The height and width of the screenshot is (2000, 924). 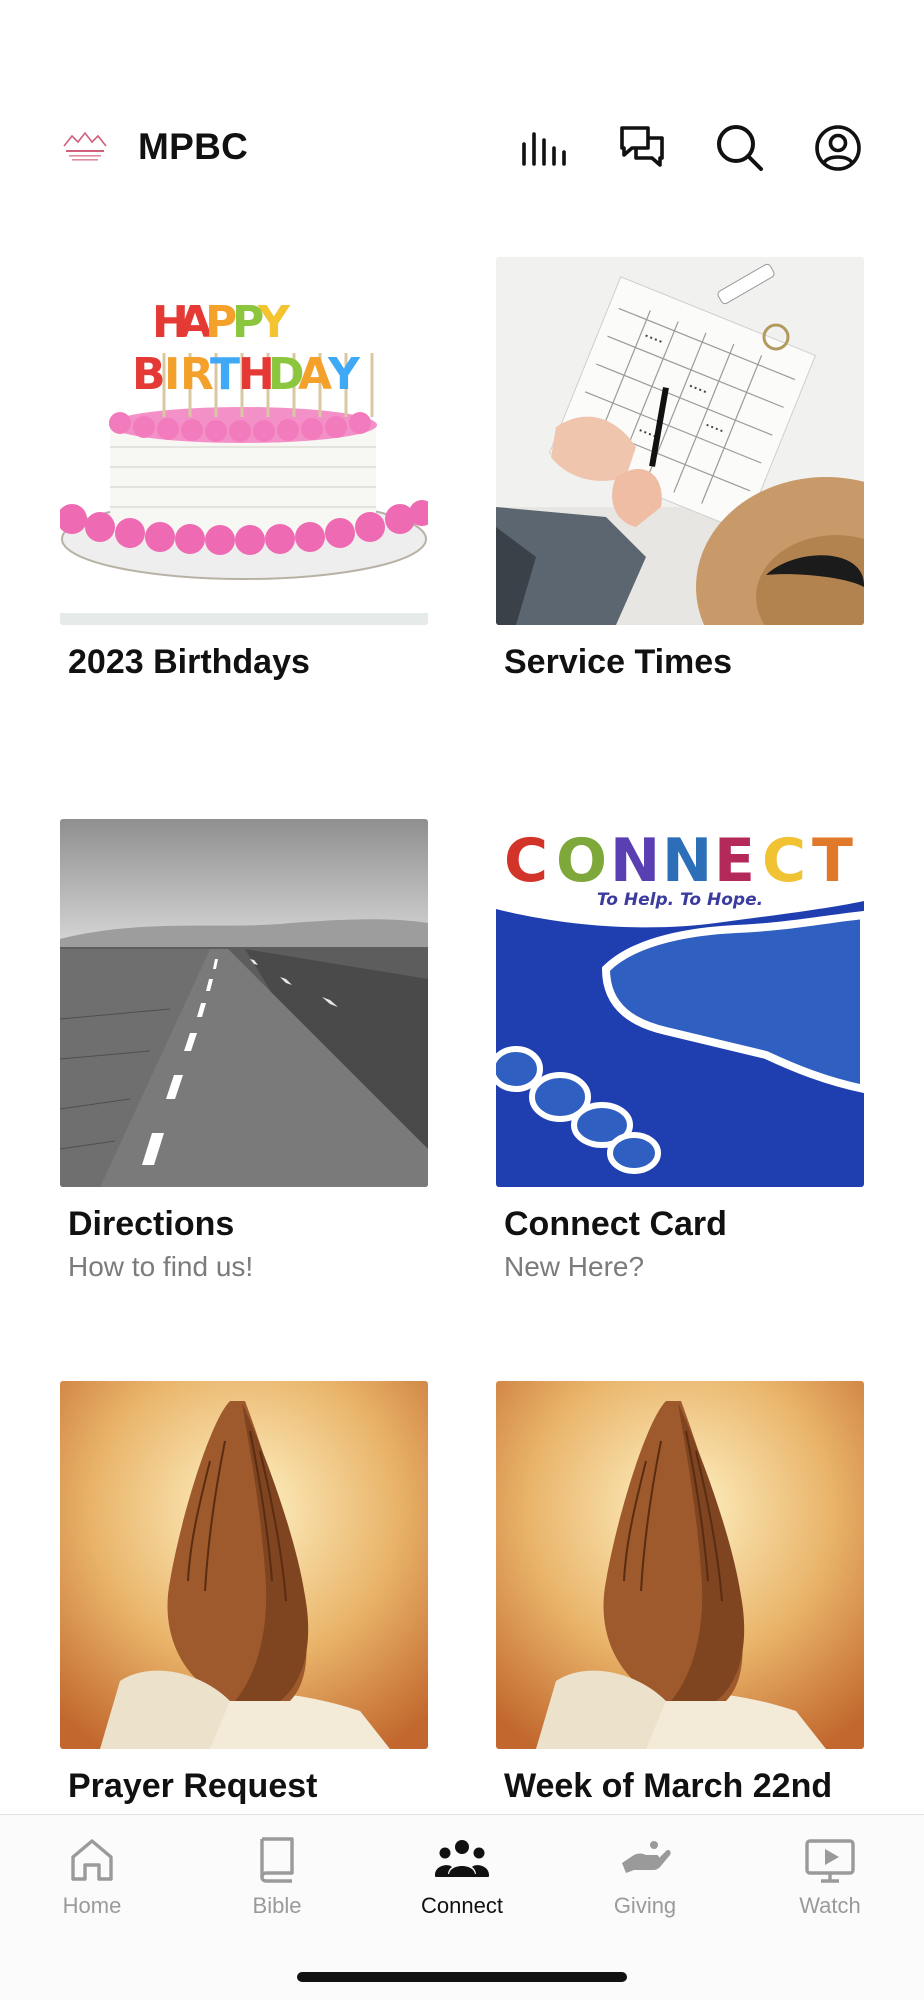 What do you see at coordinates (92, 1883) in the screenshot?
I see `tab-home: Home` at bounding box center [92, 1883].